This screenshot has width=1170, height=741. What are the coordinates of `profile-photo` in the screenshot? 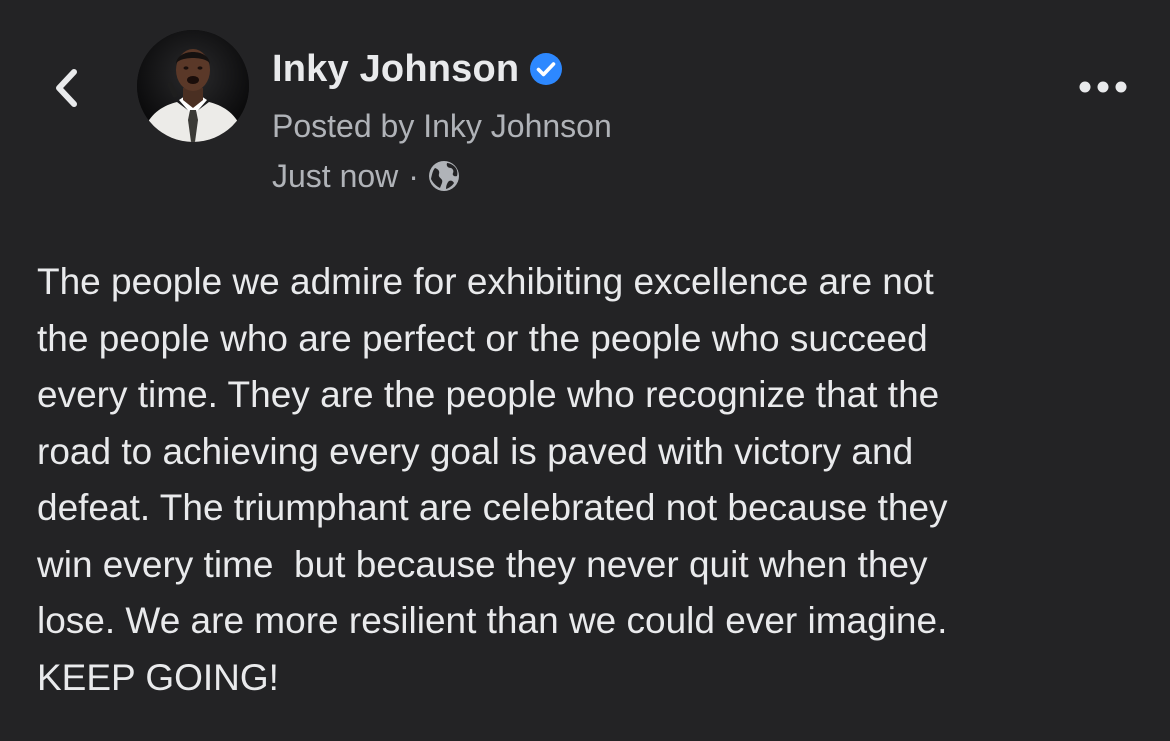 It's located at (193, 86).